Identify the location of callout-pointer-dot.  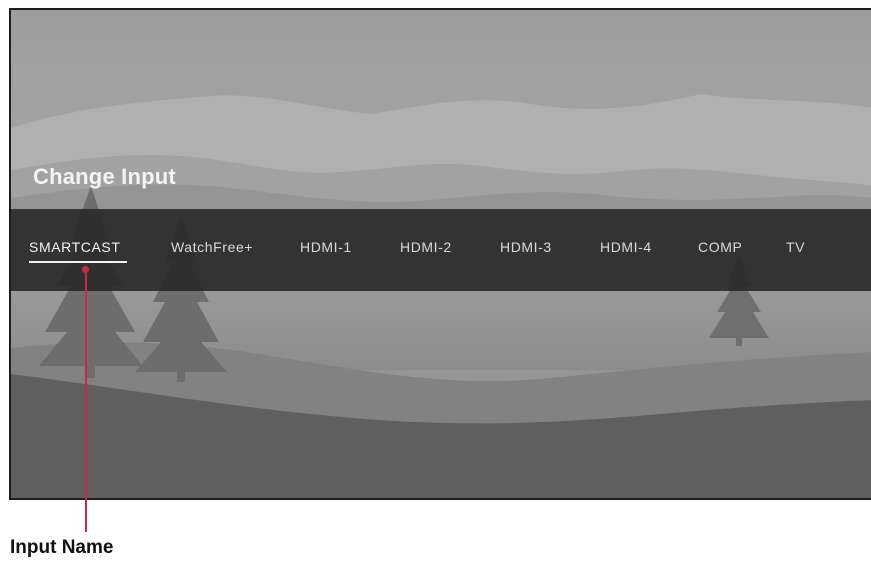
(85, 269).